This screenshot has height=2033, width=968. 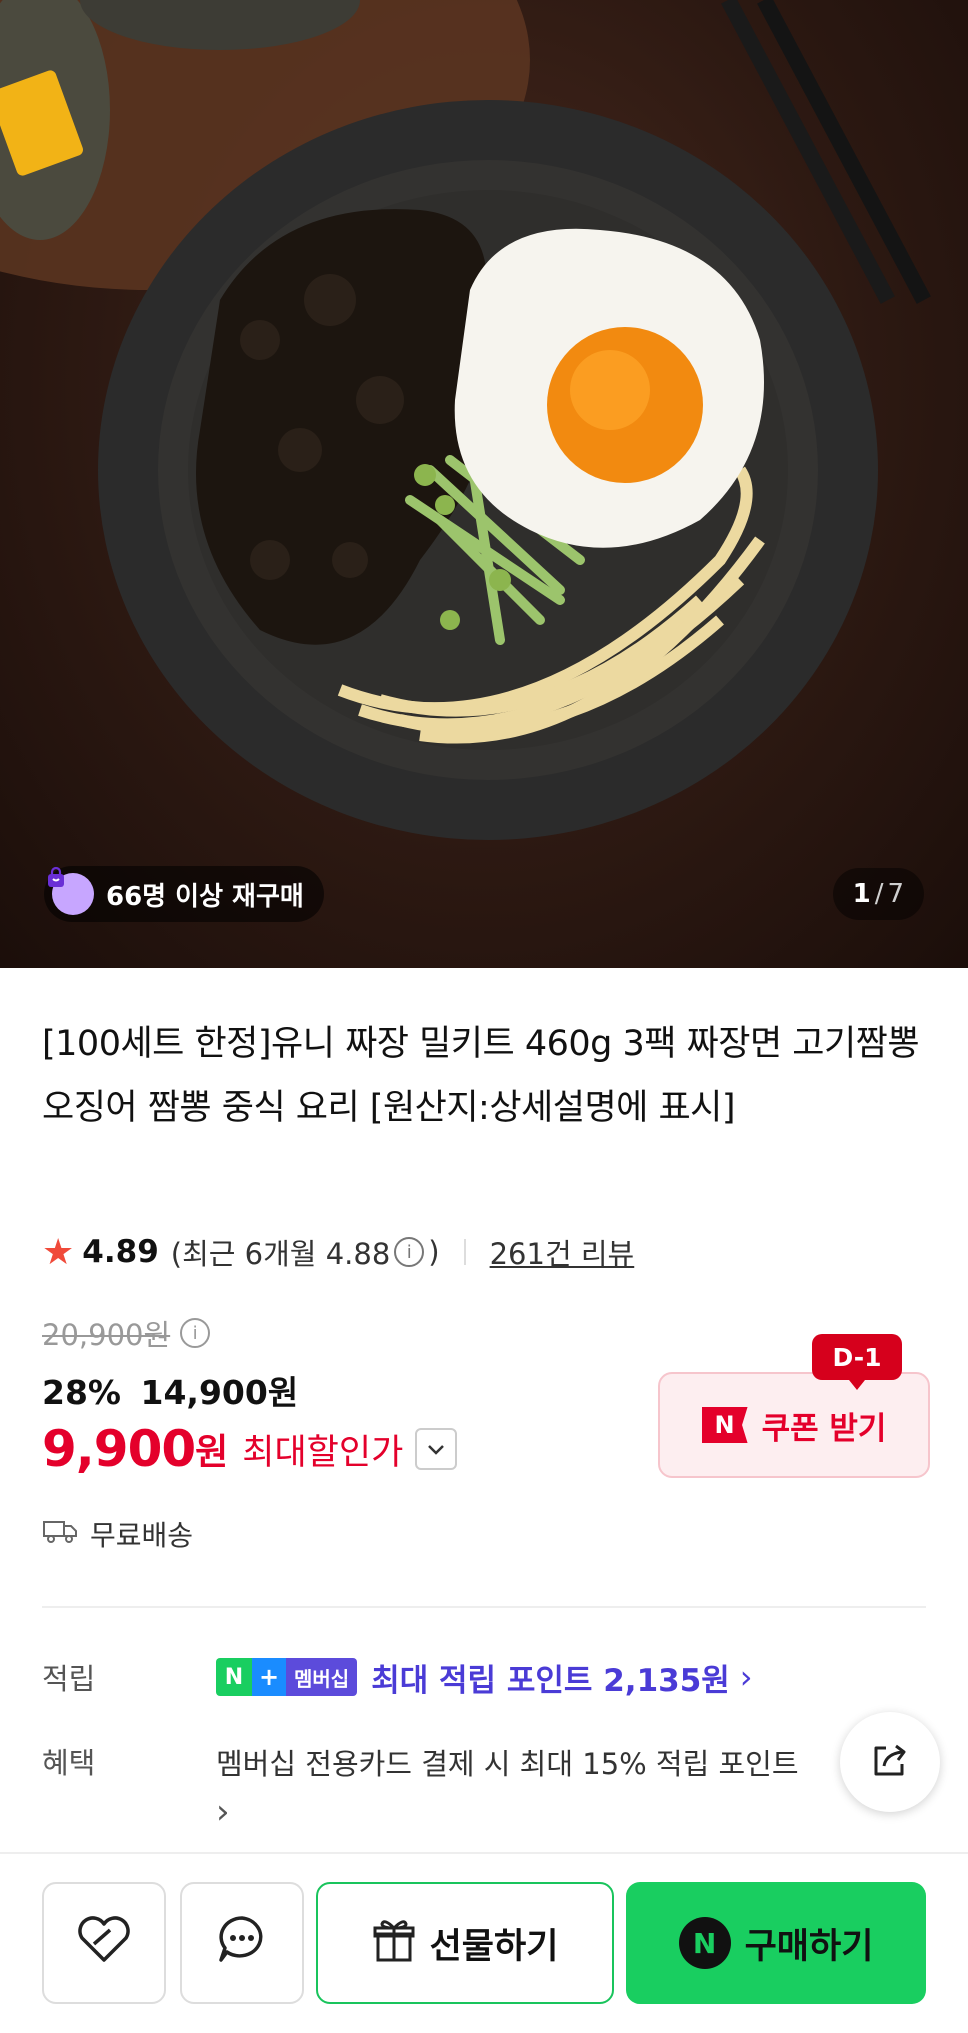 What do you see at coordinates (195, 1333) in the screenshot?
I see `price-info-icon: i` at bounding box center [195, 1333].